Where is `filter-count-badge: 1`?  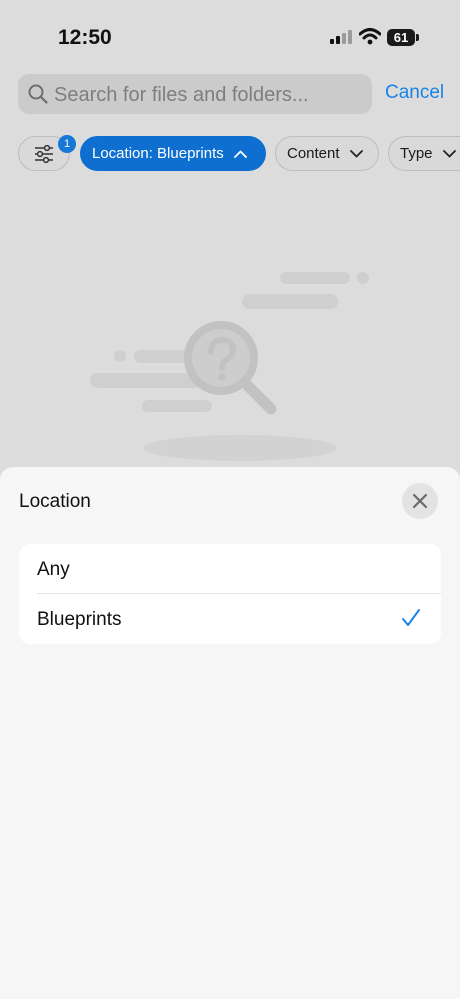 filter-count-badge: 1 is located at coordinates (67, 144).